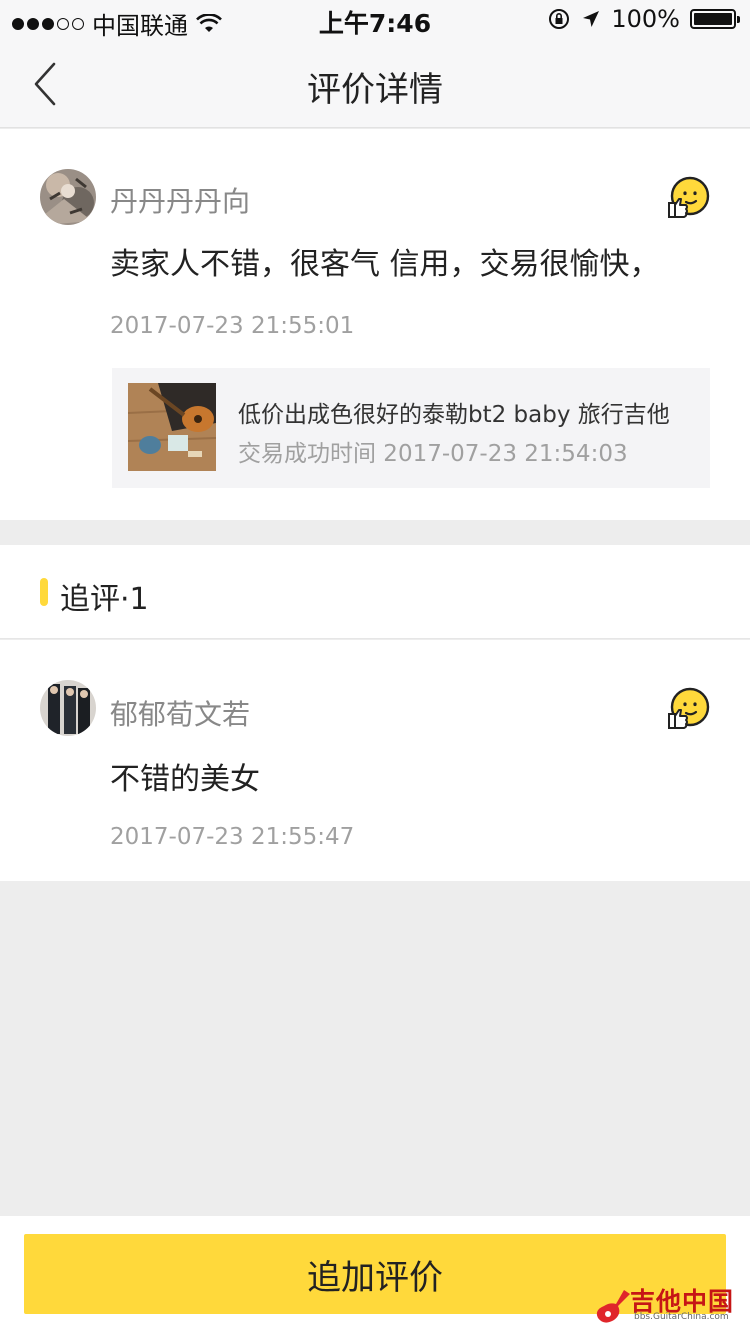 This screenshot has height=1334, width=750. I want to click on location-arrow-icon, so click(591, 19).